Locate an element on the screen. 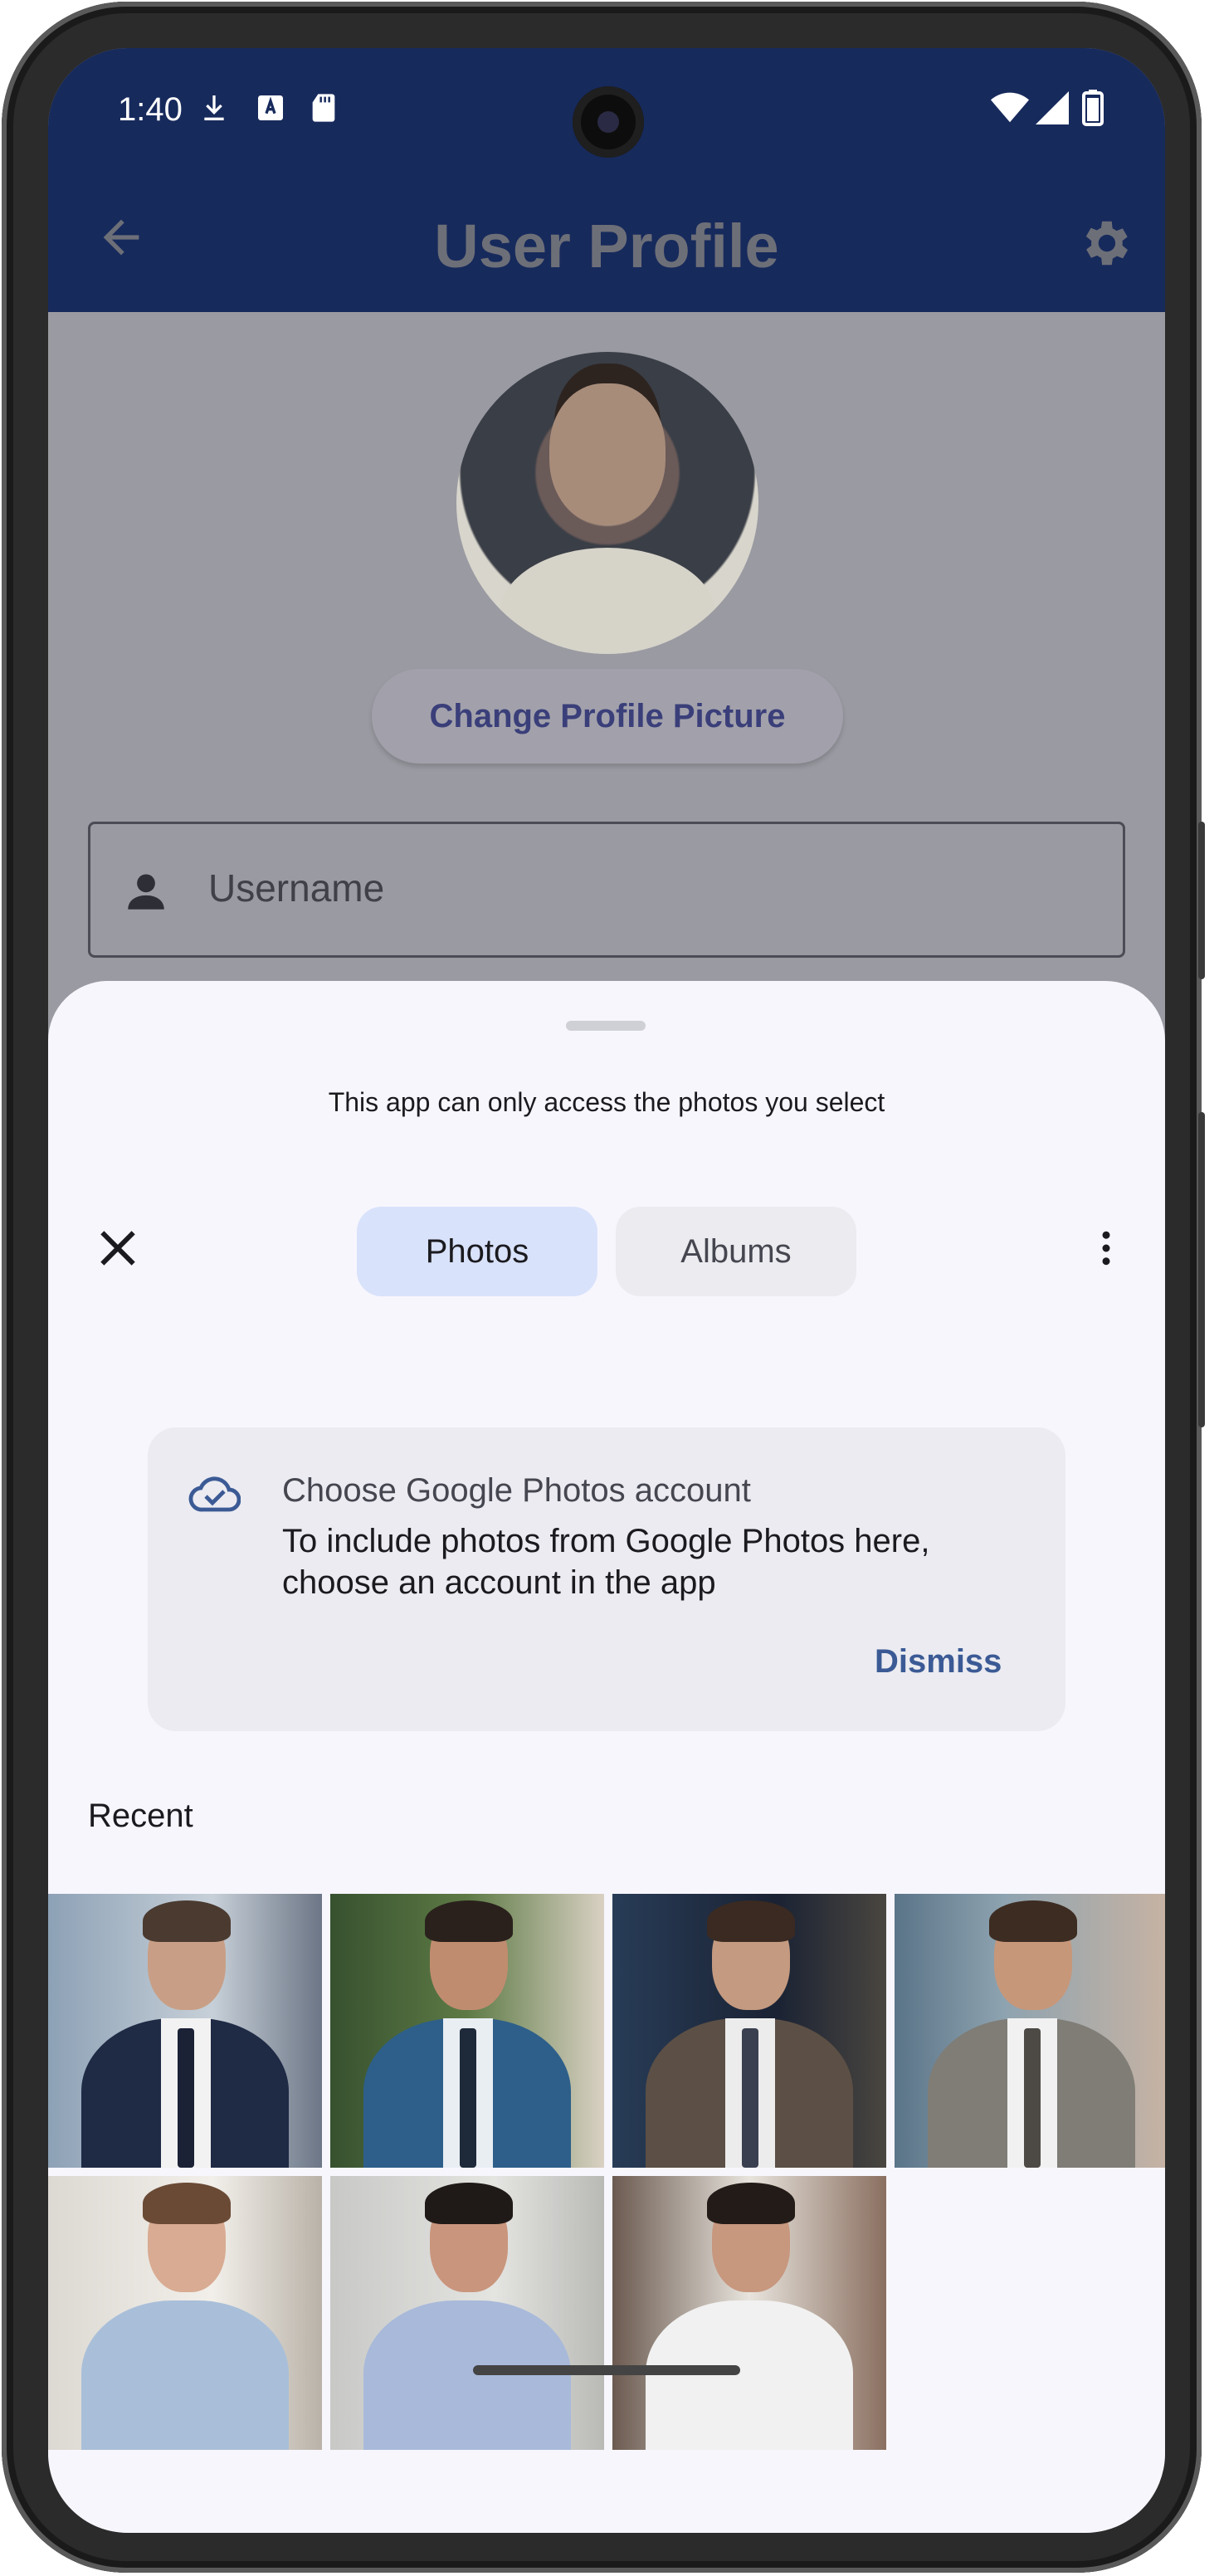 The image size is (1219, 2576). drag-handle is located at coordinates (606, 1026).